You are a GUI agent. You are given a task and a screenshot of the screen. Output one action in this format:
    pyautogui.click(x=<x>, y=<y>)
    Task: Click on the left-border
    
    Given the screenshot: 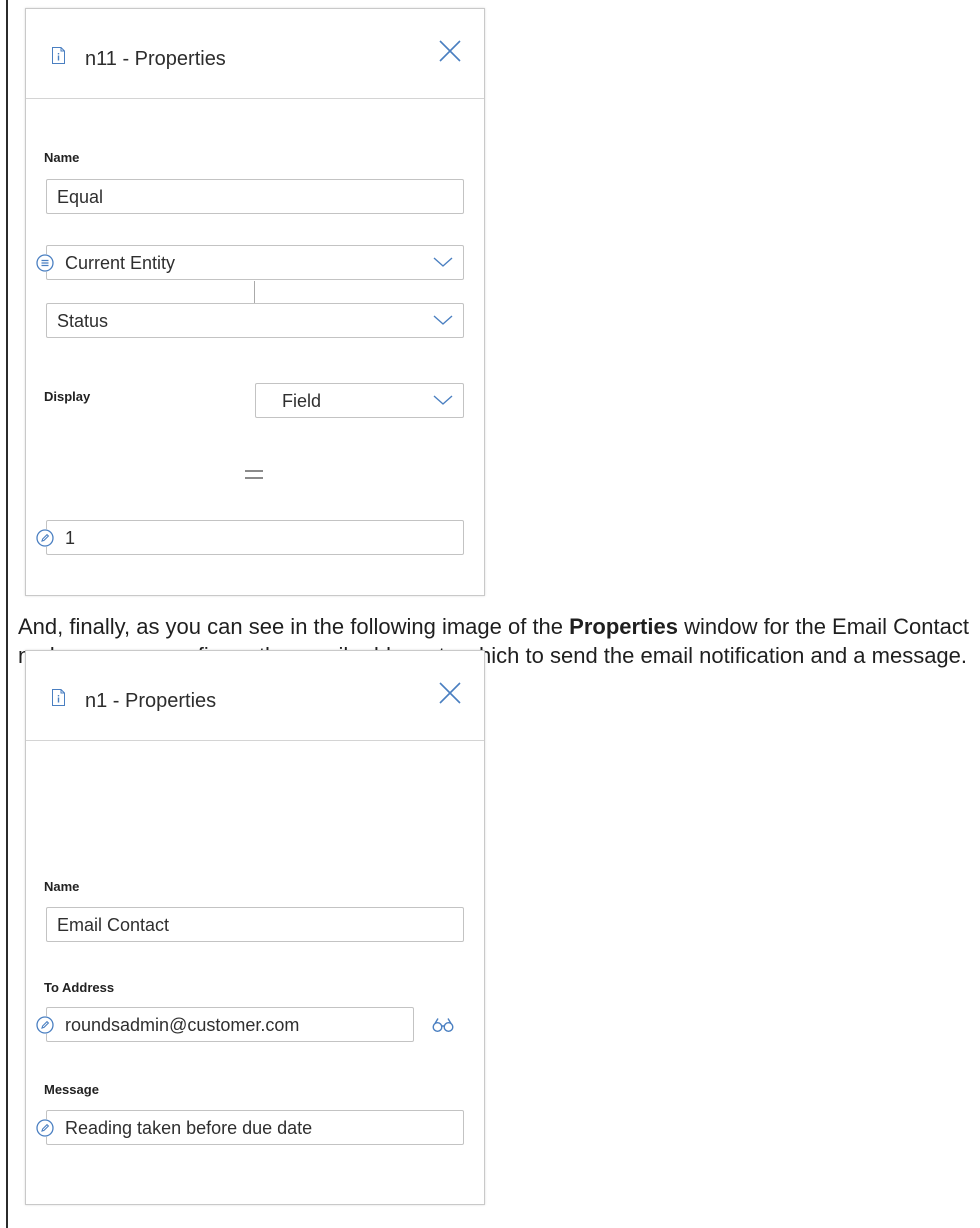 What is the action you would take?
    pyautogui.click(x=7, y=614)
    